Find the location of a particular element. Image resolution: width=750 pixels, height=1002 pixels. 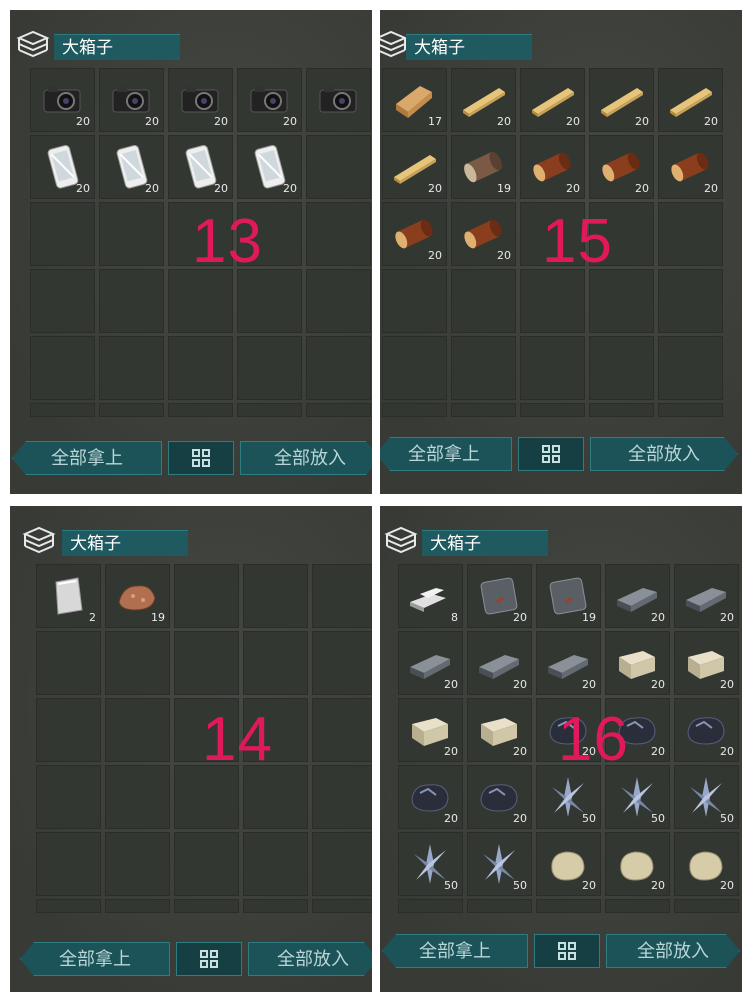

inventory-slot: 8 is located at coordinates (430, 596).